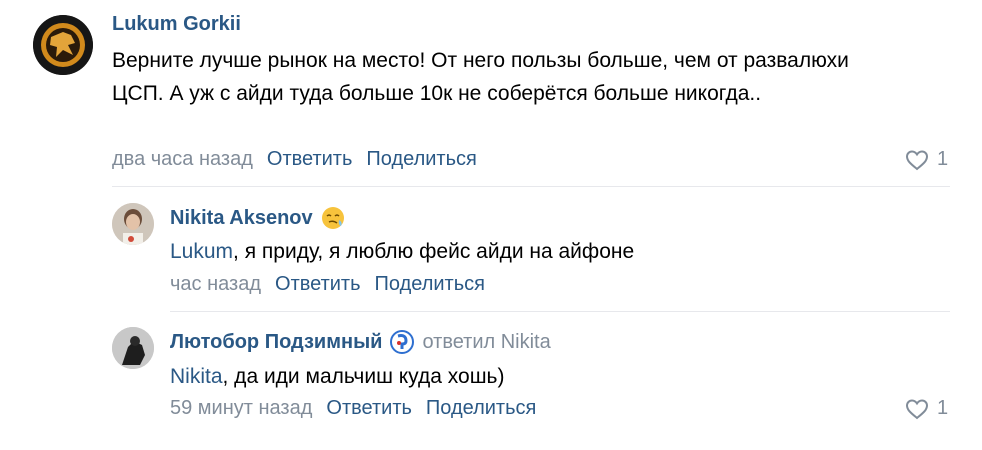  Describe the element at coordinates (196, 376) in the screenshot. I see `mention-link: Nikita` at that location.